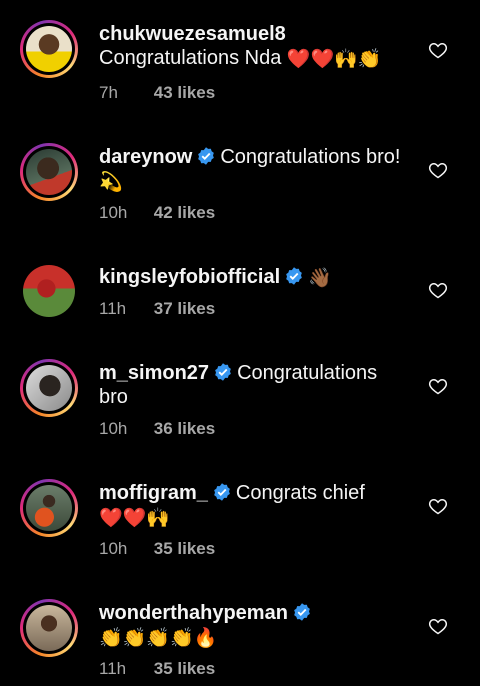  I want to click on comment-text: Congratulations Nda, so click(190, 58).